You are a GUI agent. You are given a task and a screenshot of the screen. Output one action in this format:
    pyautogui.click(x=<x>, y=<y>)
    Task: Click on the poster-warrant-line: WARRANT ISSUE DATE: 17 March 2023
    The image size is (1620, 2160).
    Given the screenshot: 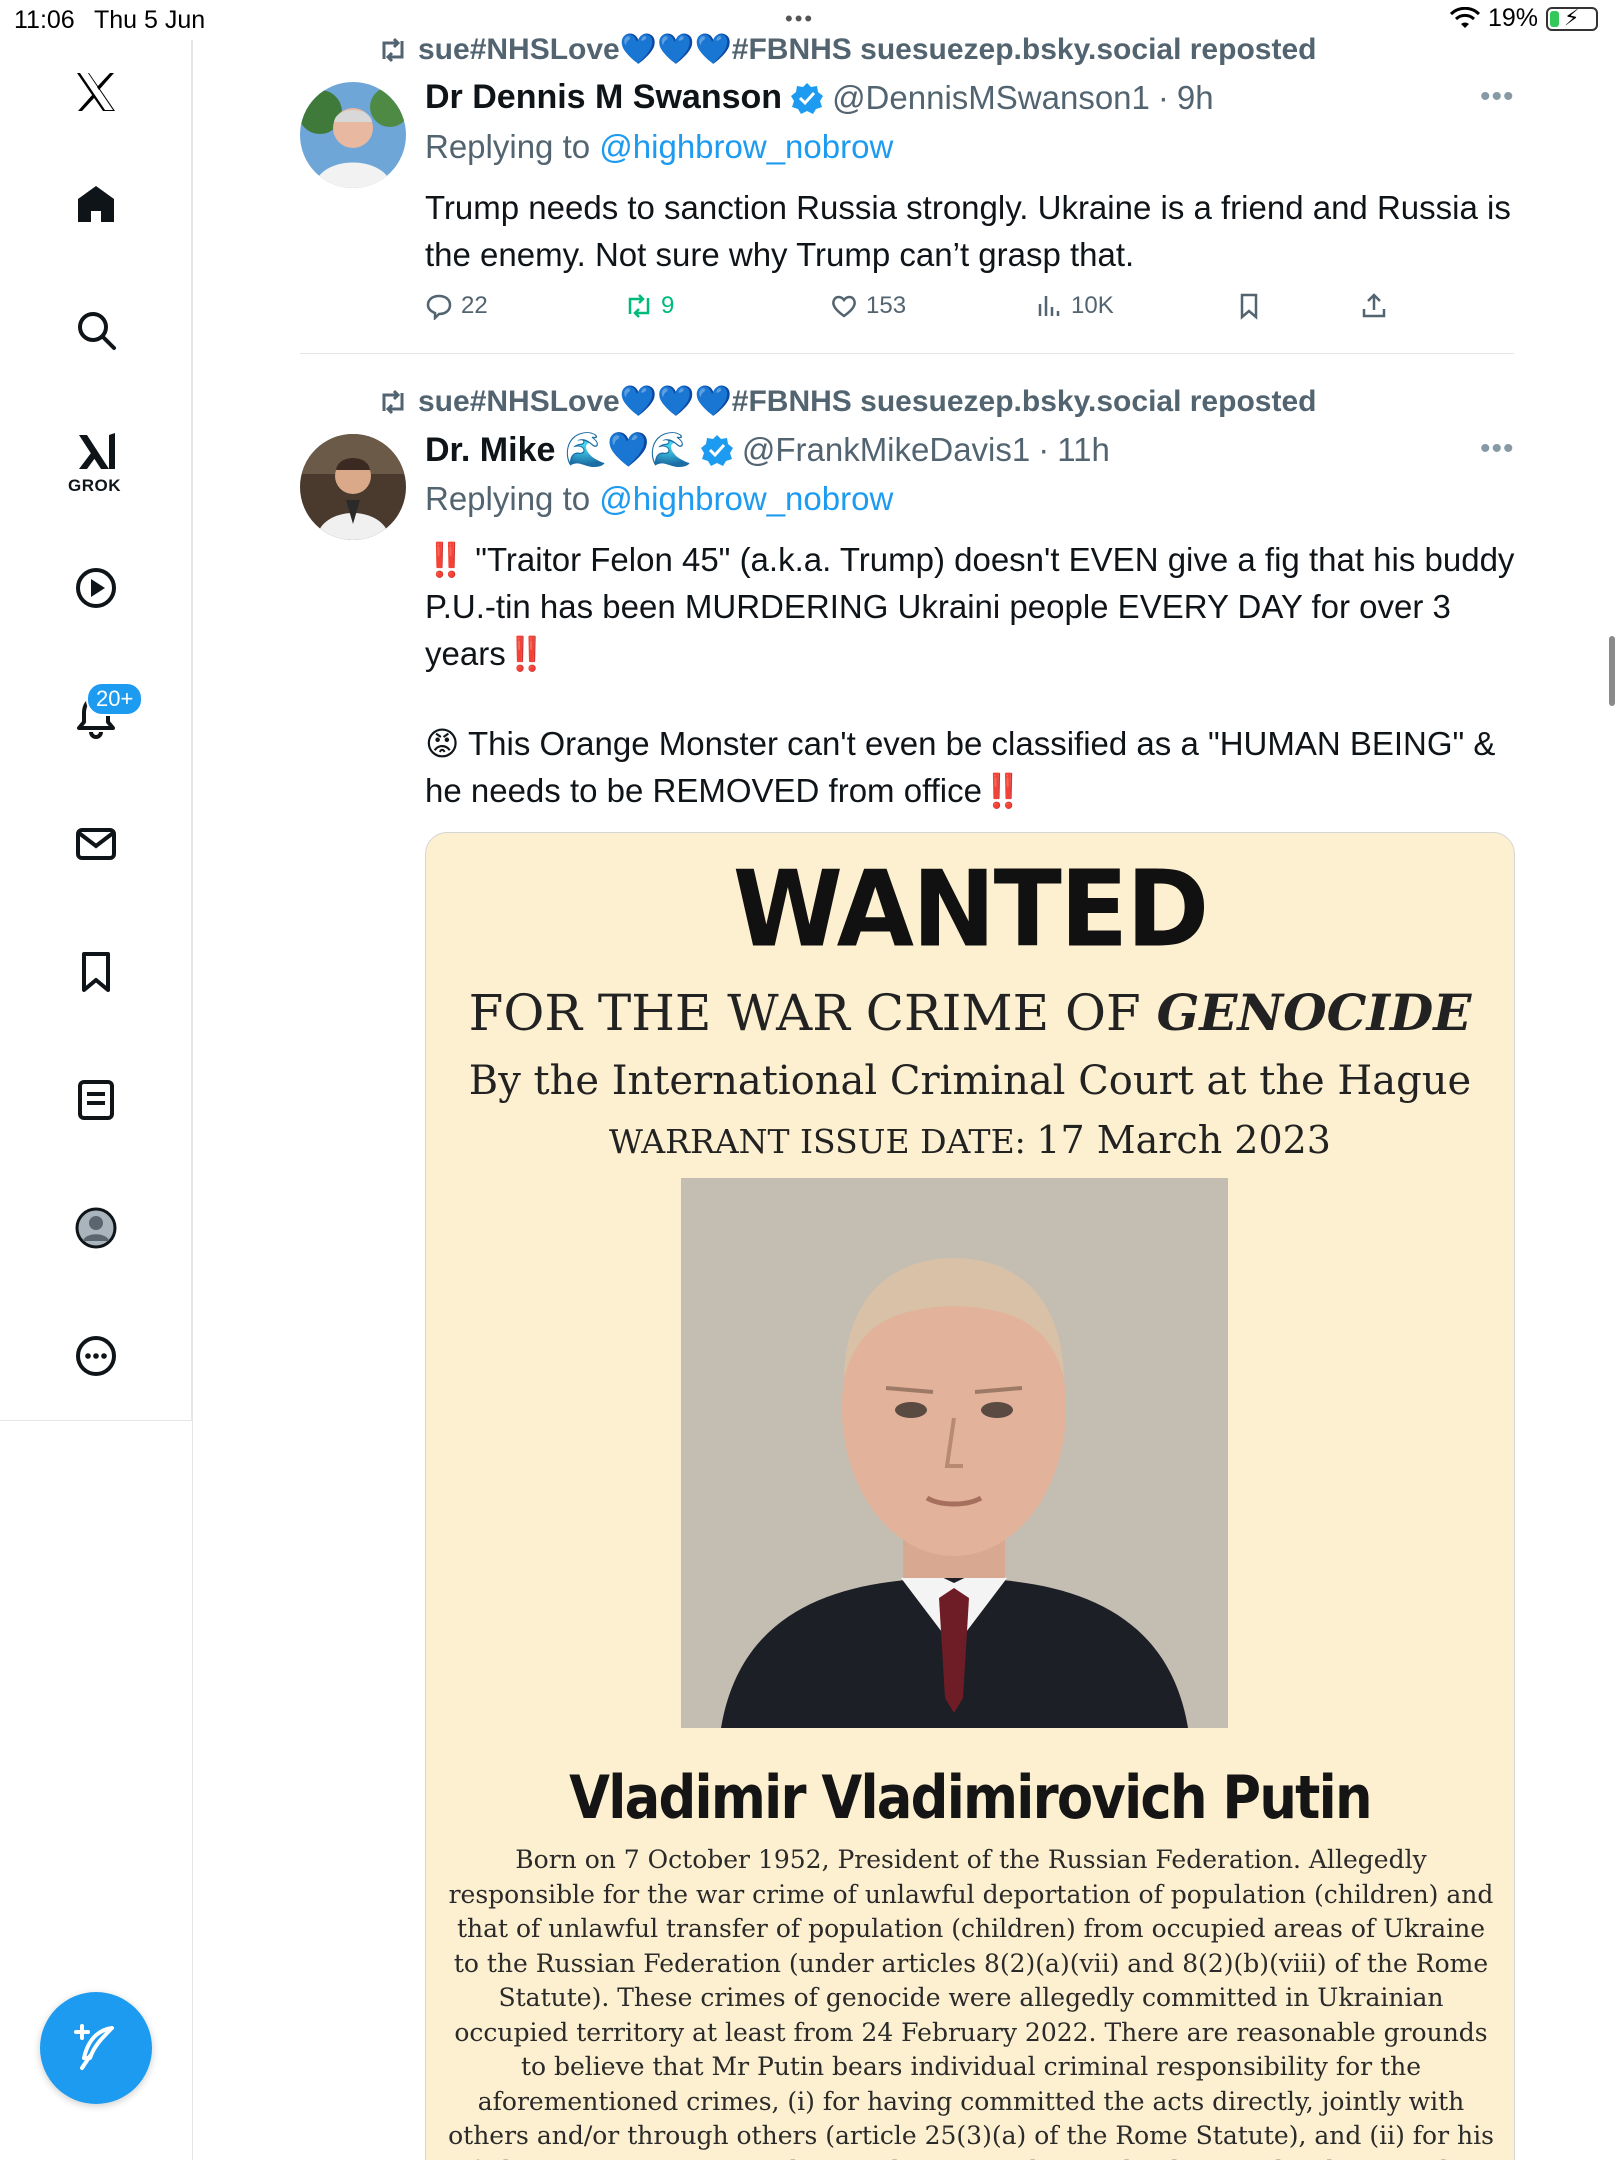 What is the action you would take?
    pyautogui.click(x=970, y=1140)
    